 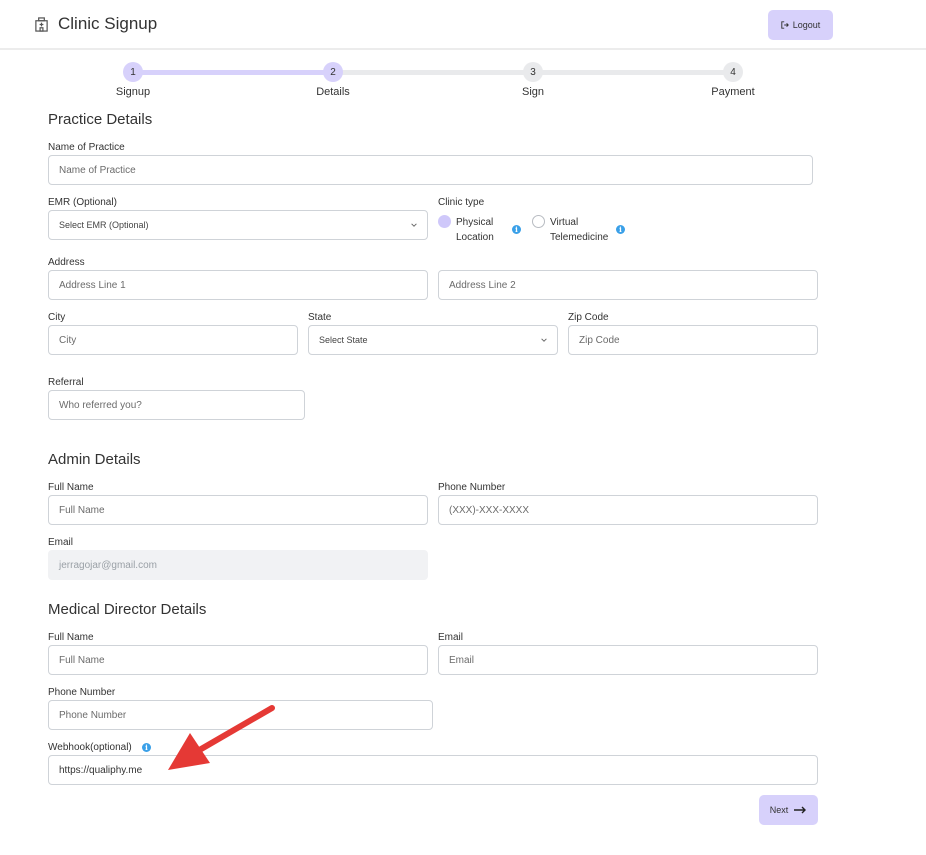 I want to click on director-email-input: Email, so click(x=628, y=660).